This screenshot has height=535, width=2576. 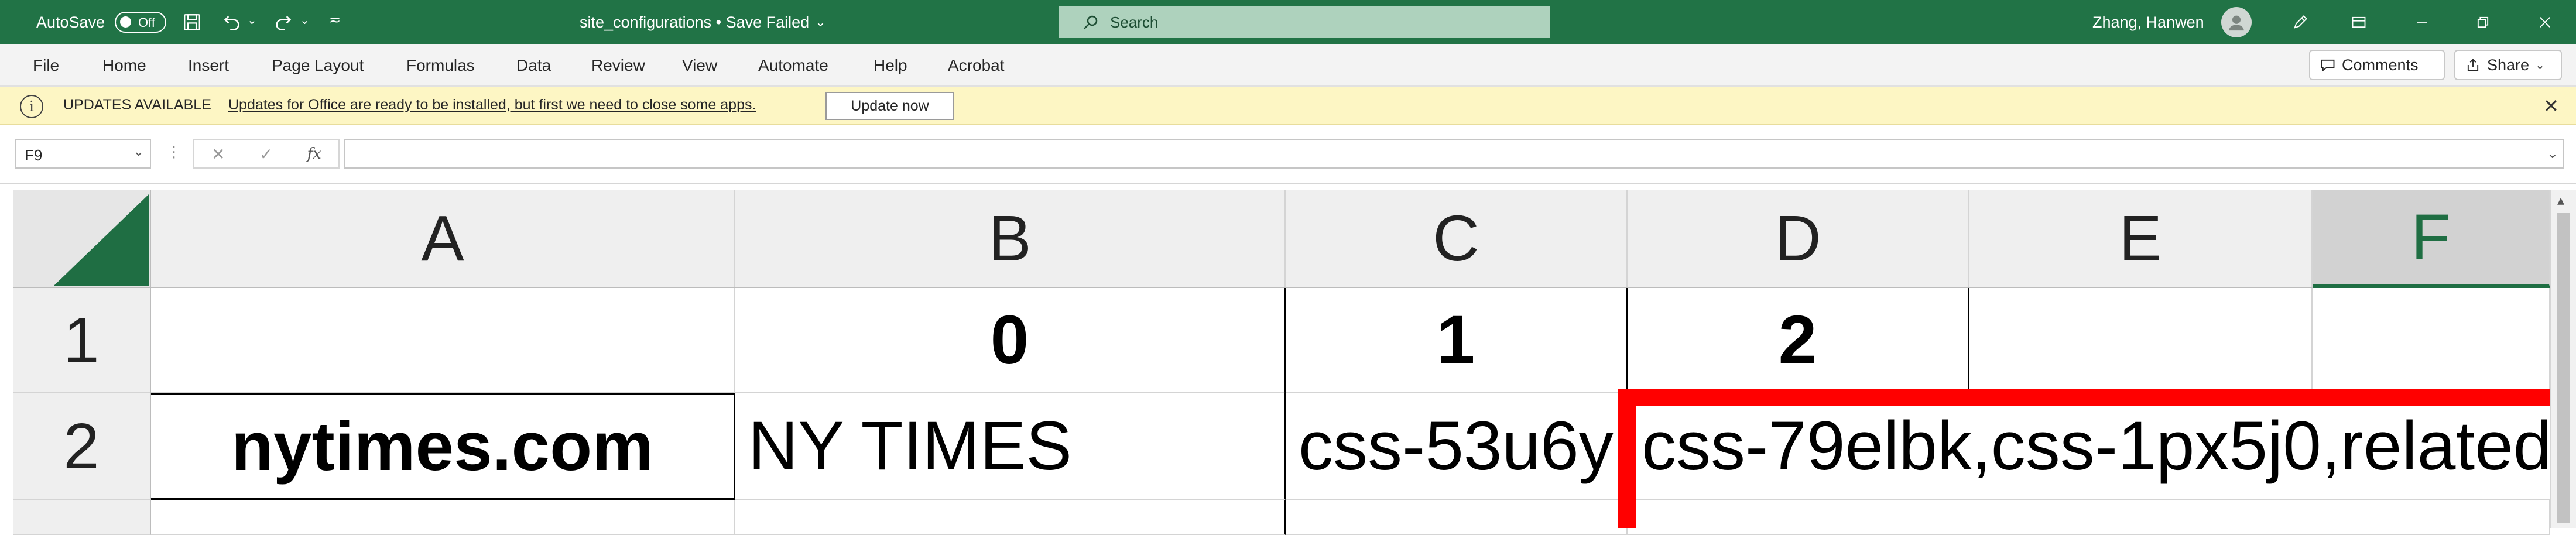 I want to click on tab-data: Data, so click(x=533, y=65).